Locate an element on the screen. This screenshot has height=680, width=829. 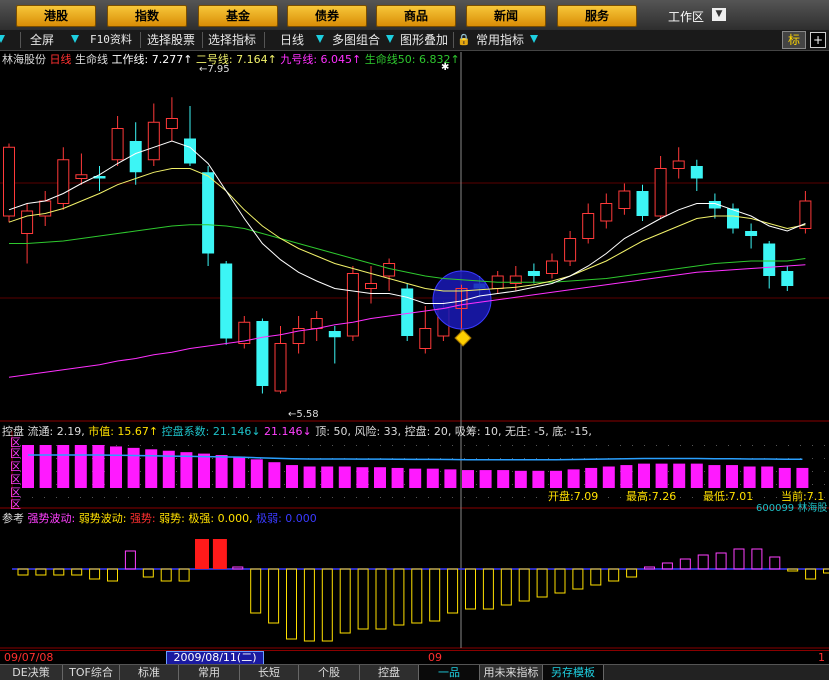
wave-bar-strong is located at coordinates (220, 554).